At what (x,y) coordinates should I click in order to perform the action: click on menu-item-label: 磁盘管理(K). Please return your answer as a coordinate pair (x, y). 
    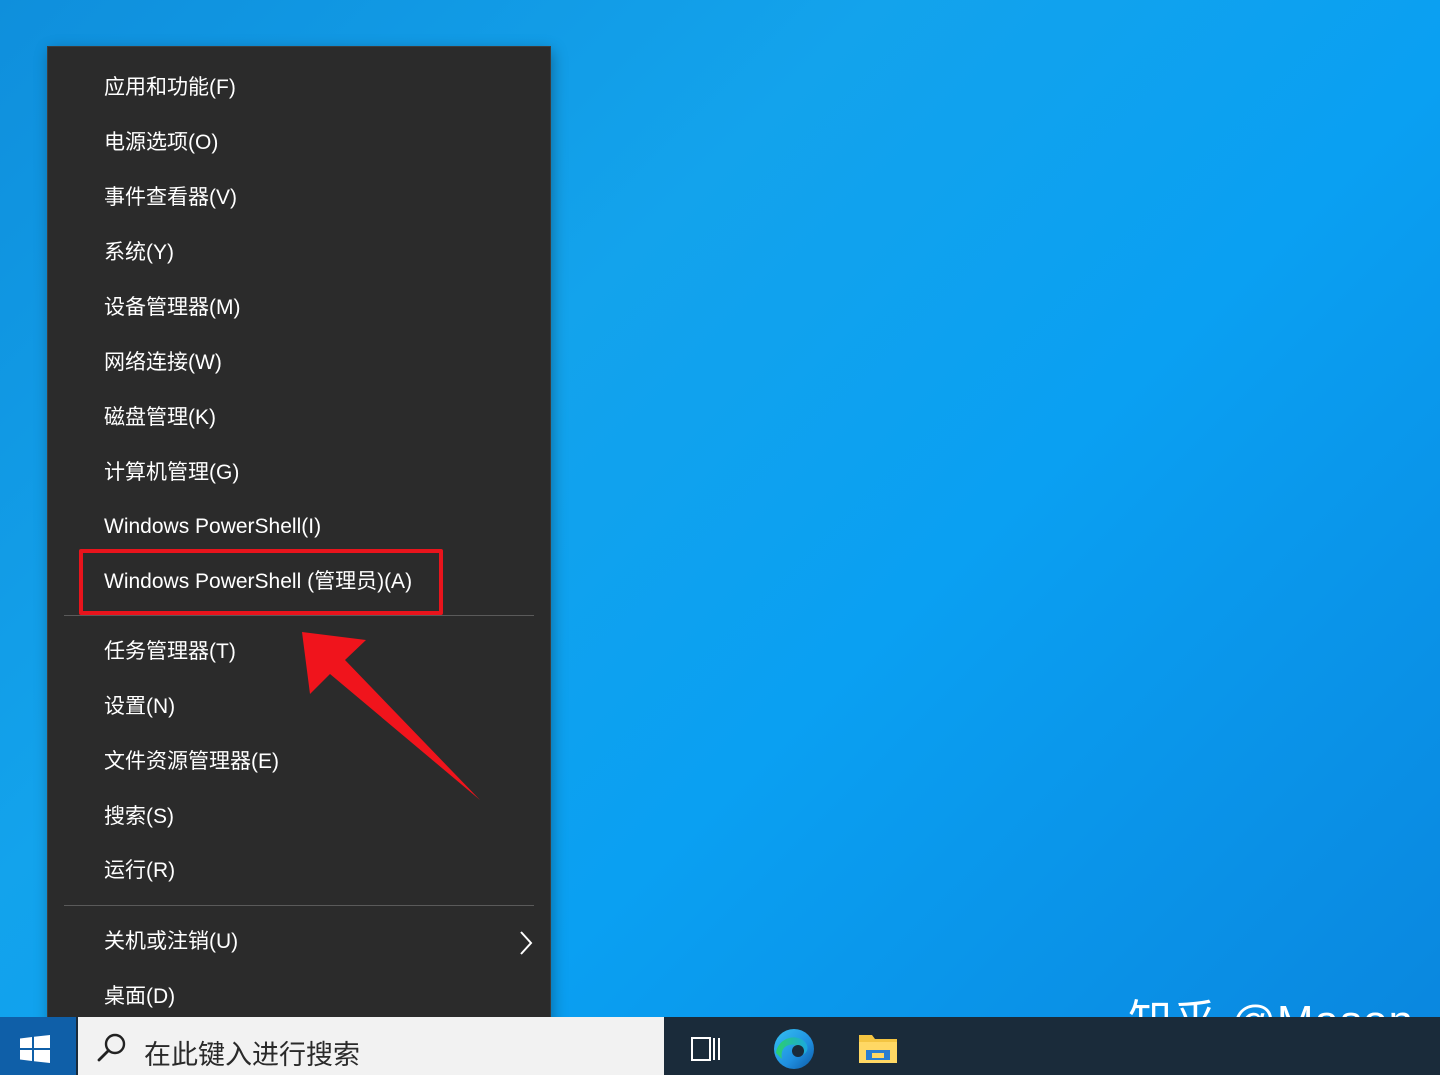
    Looking at the image, I should click on (160, 417).